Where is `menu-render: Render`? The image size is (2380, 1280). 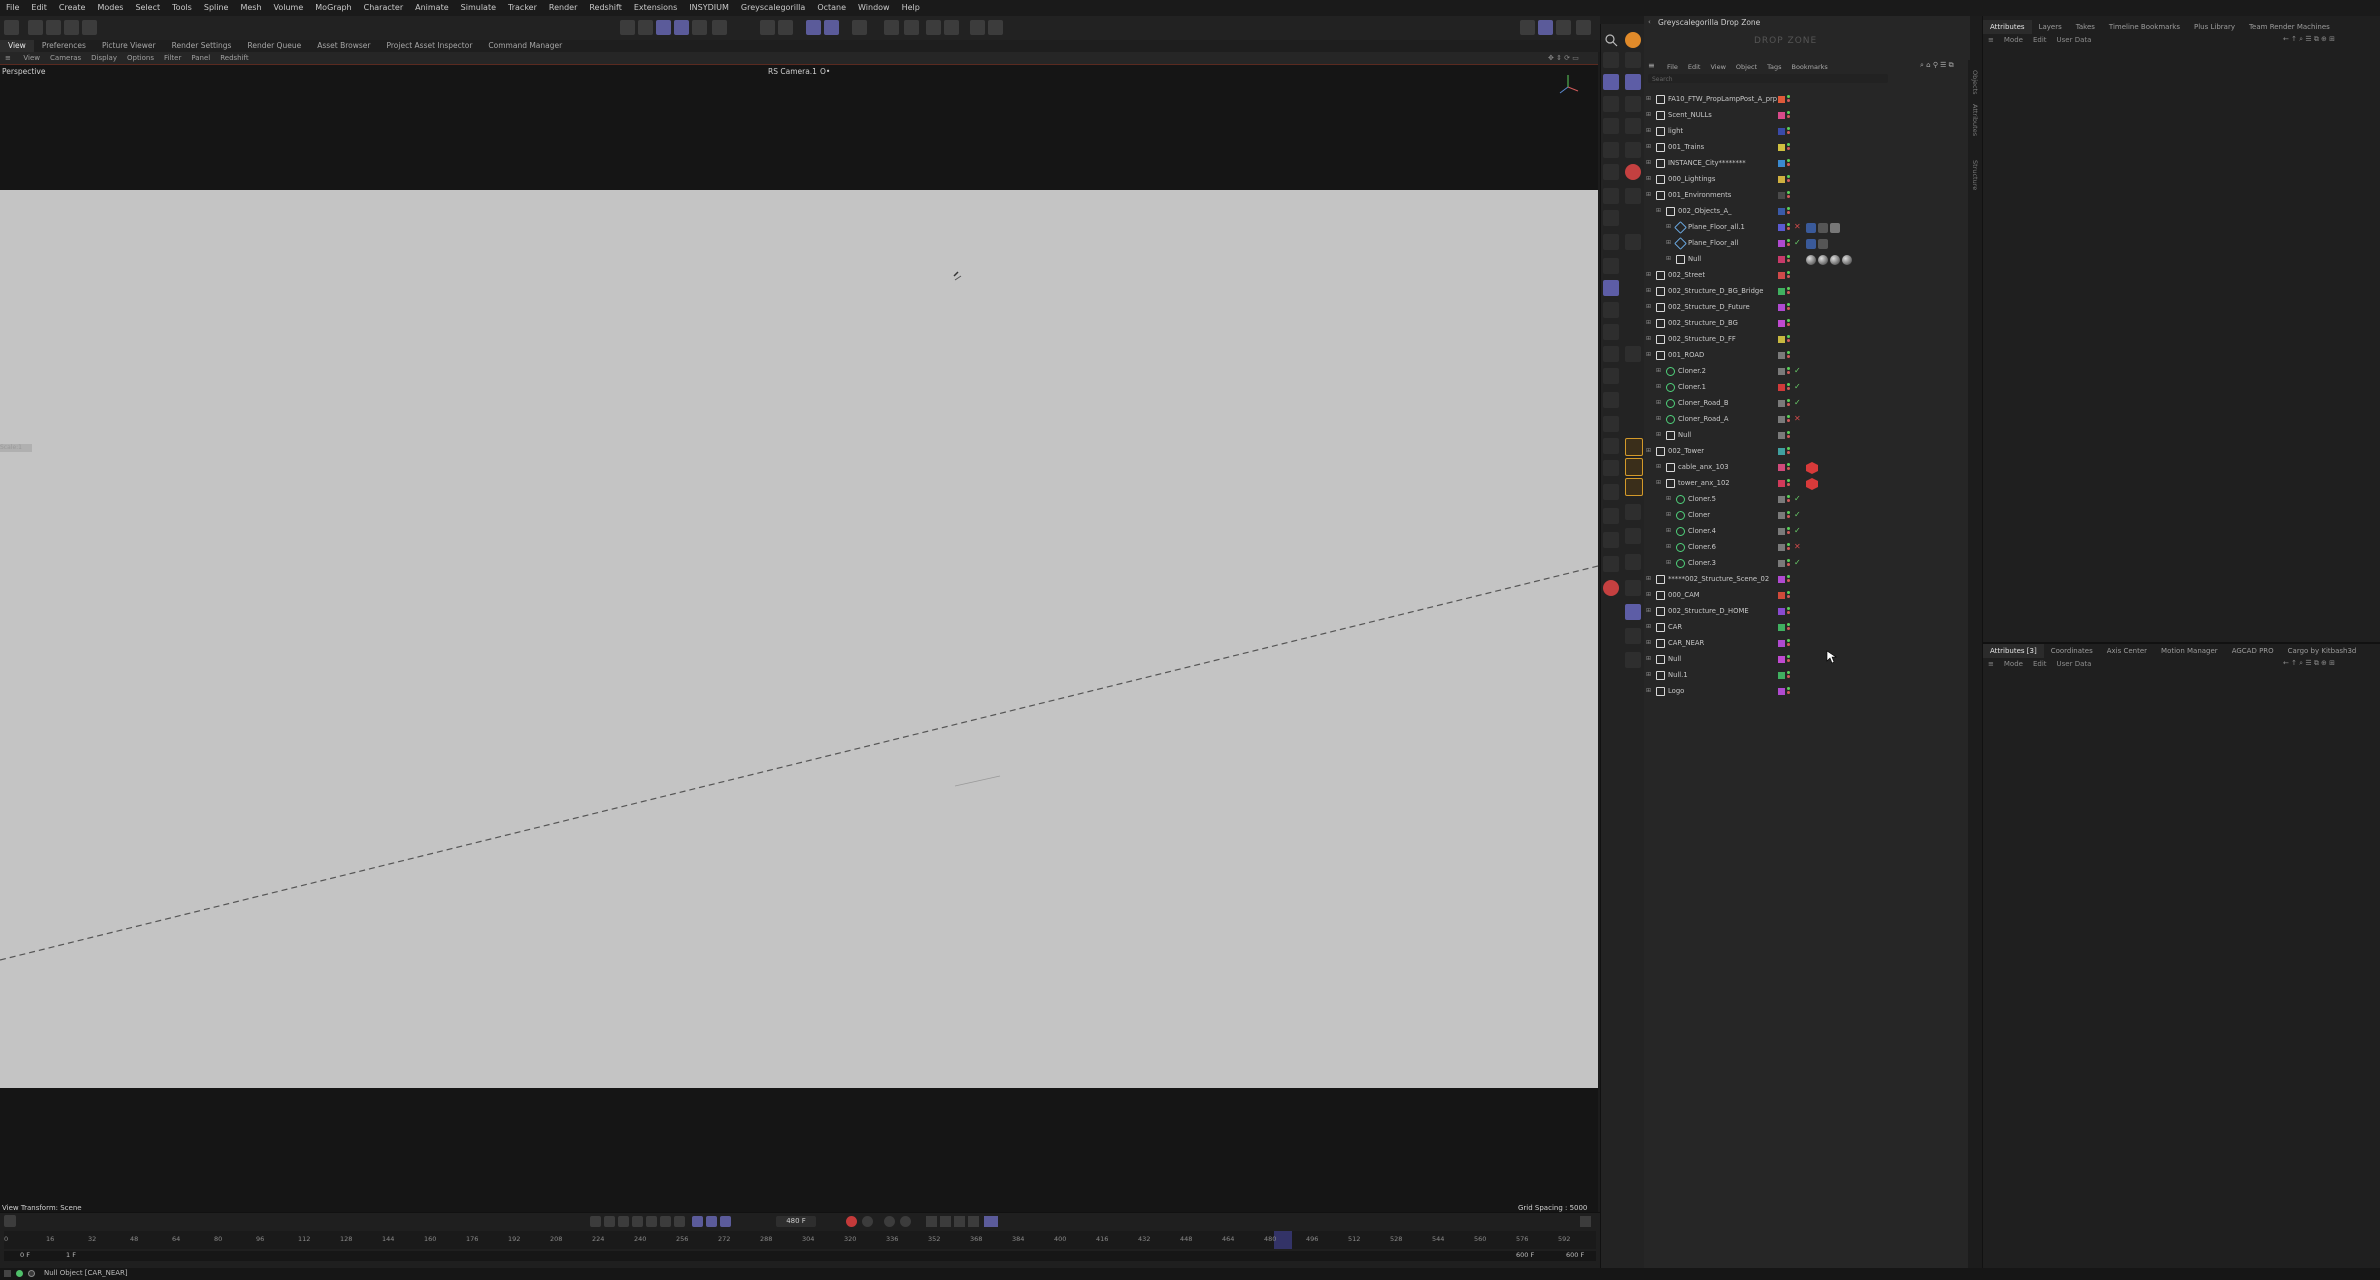 menu-render: Render is located at coordinates (563, 8).